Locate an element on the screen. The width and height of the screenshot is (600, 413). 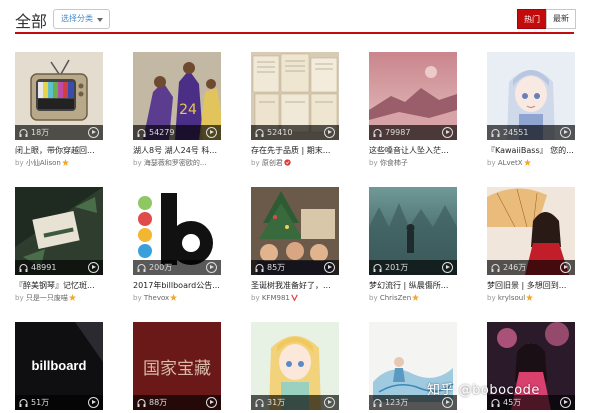
svg-text: 24 is located at coordinates (188, 110).